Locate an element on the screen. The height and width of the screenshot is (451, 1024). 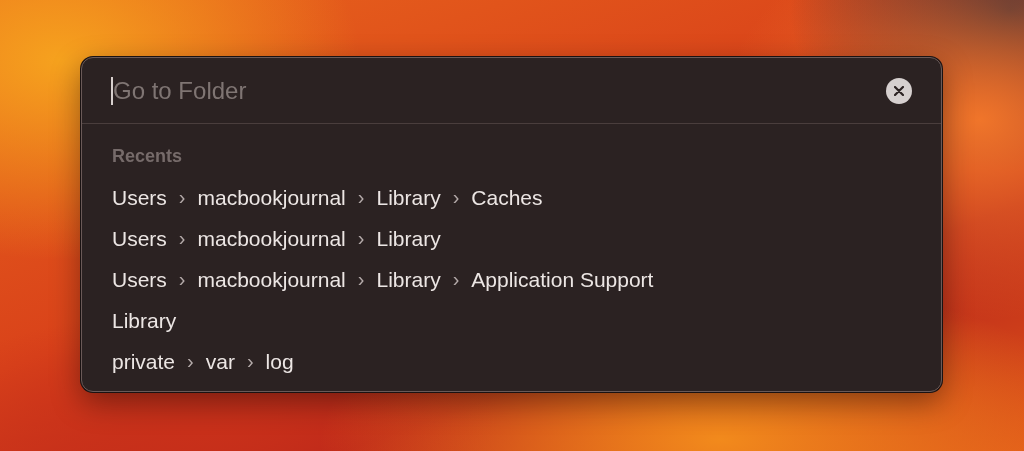
folder-name: private is located at coordinates (144, 361).